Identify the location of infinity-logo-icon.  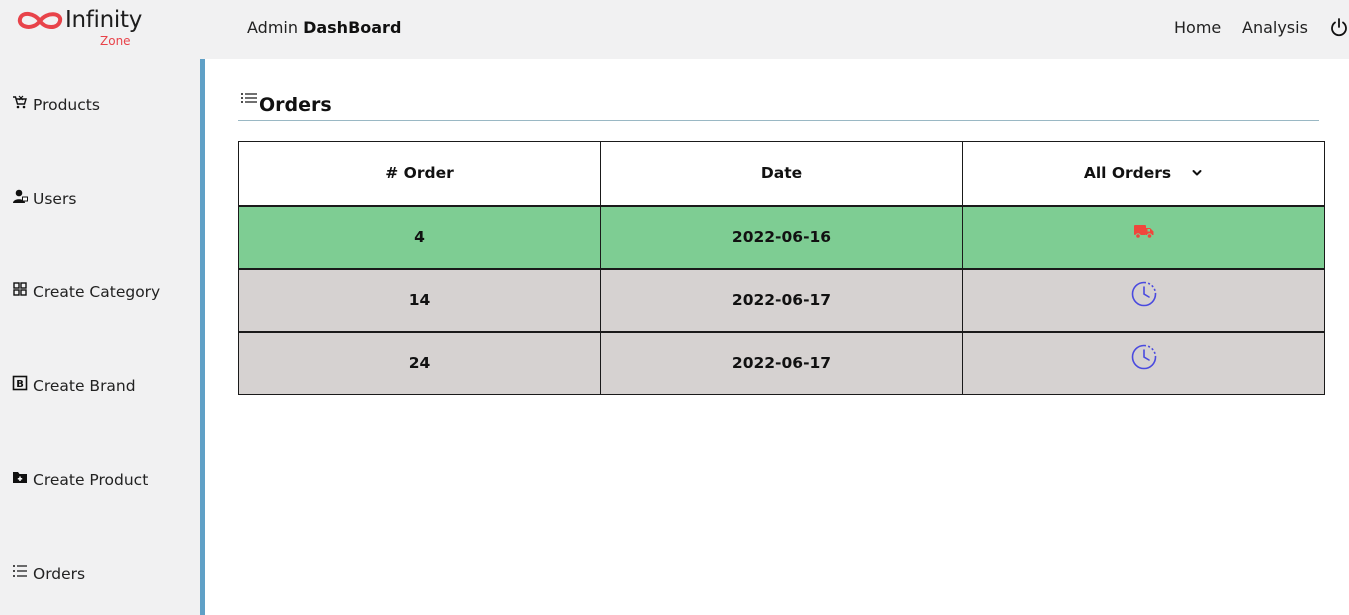
(40, 21).